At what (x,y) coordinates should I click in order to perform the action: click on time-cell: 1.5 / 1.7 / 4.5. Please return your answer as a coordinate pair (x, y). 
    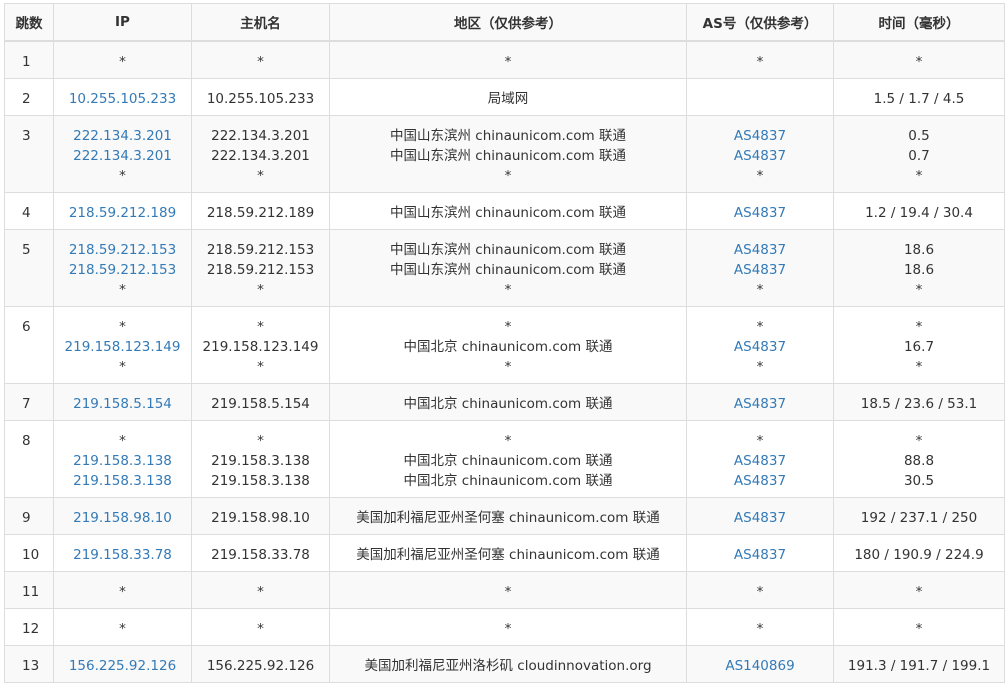
    Looking at the image, I should click on (919, 96).